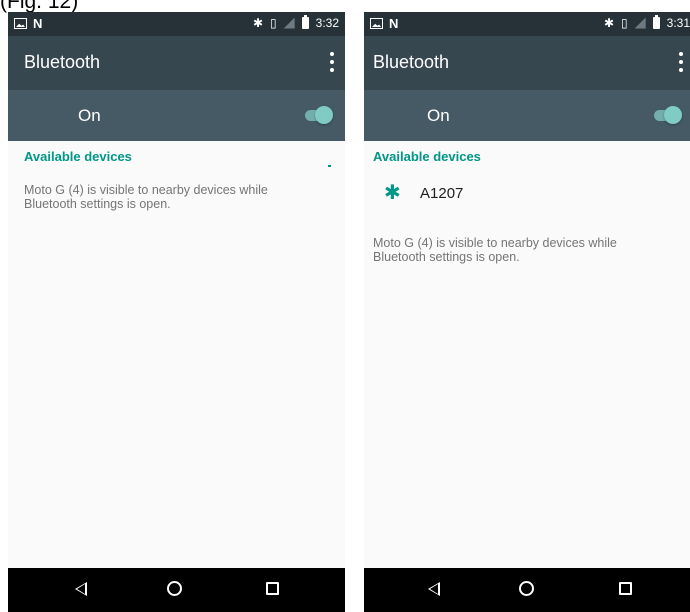 The height and width of the screenshot is (612, 690). Describe the element at coordinates (527, 197) in the screenshot. I see `device-list-item: ✱ A1207` at that location.